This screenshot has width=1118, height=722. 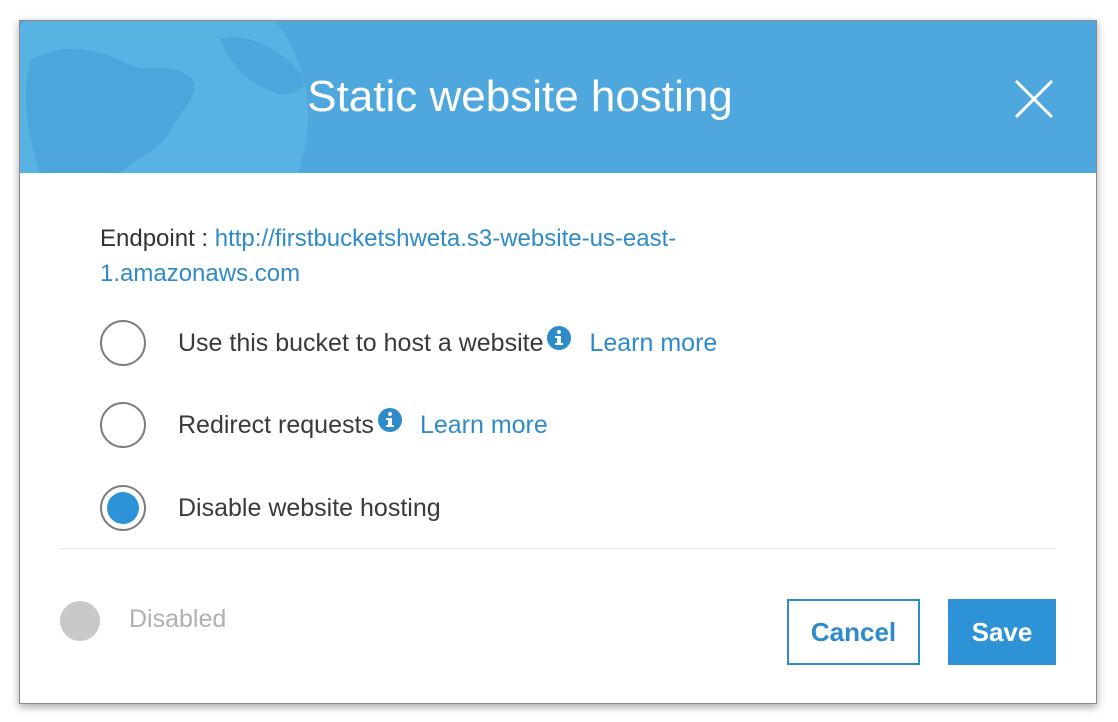 I want to click on learn-more-redirect-link: Learn more, so click(x=484, y=425).